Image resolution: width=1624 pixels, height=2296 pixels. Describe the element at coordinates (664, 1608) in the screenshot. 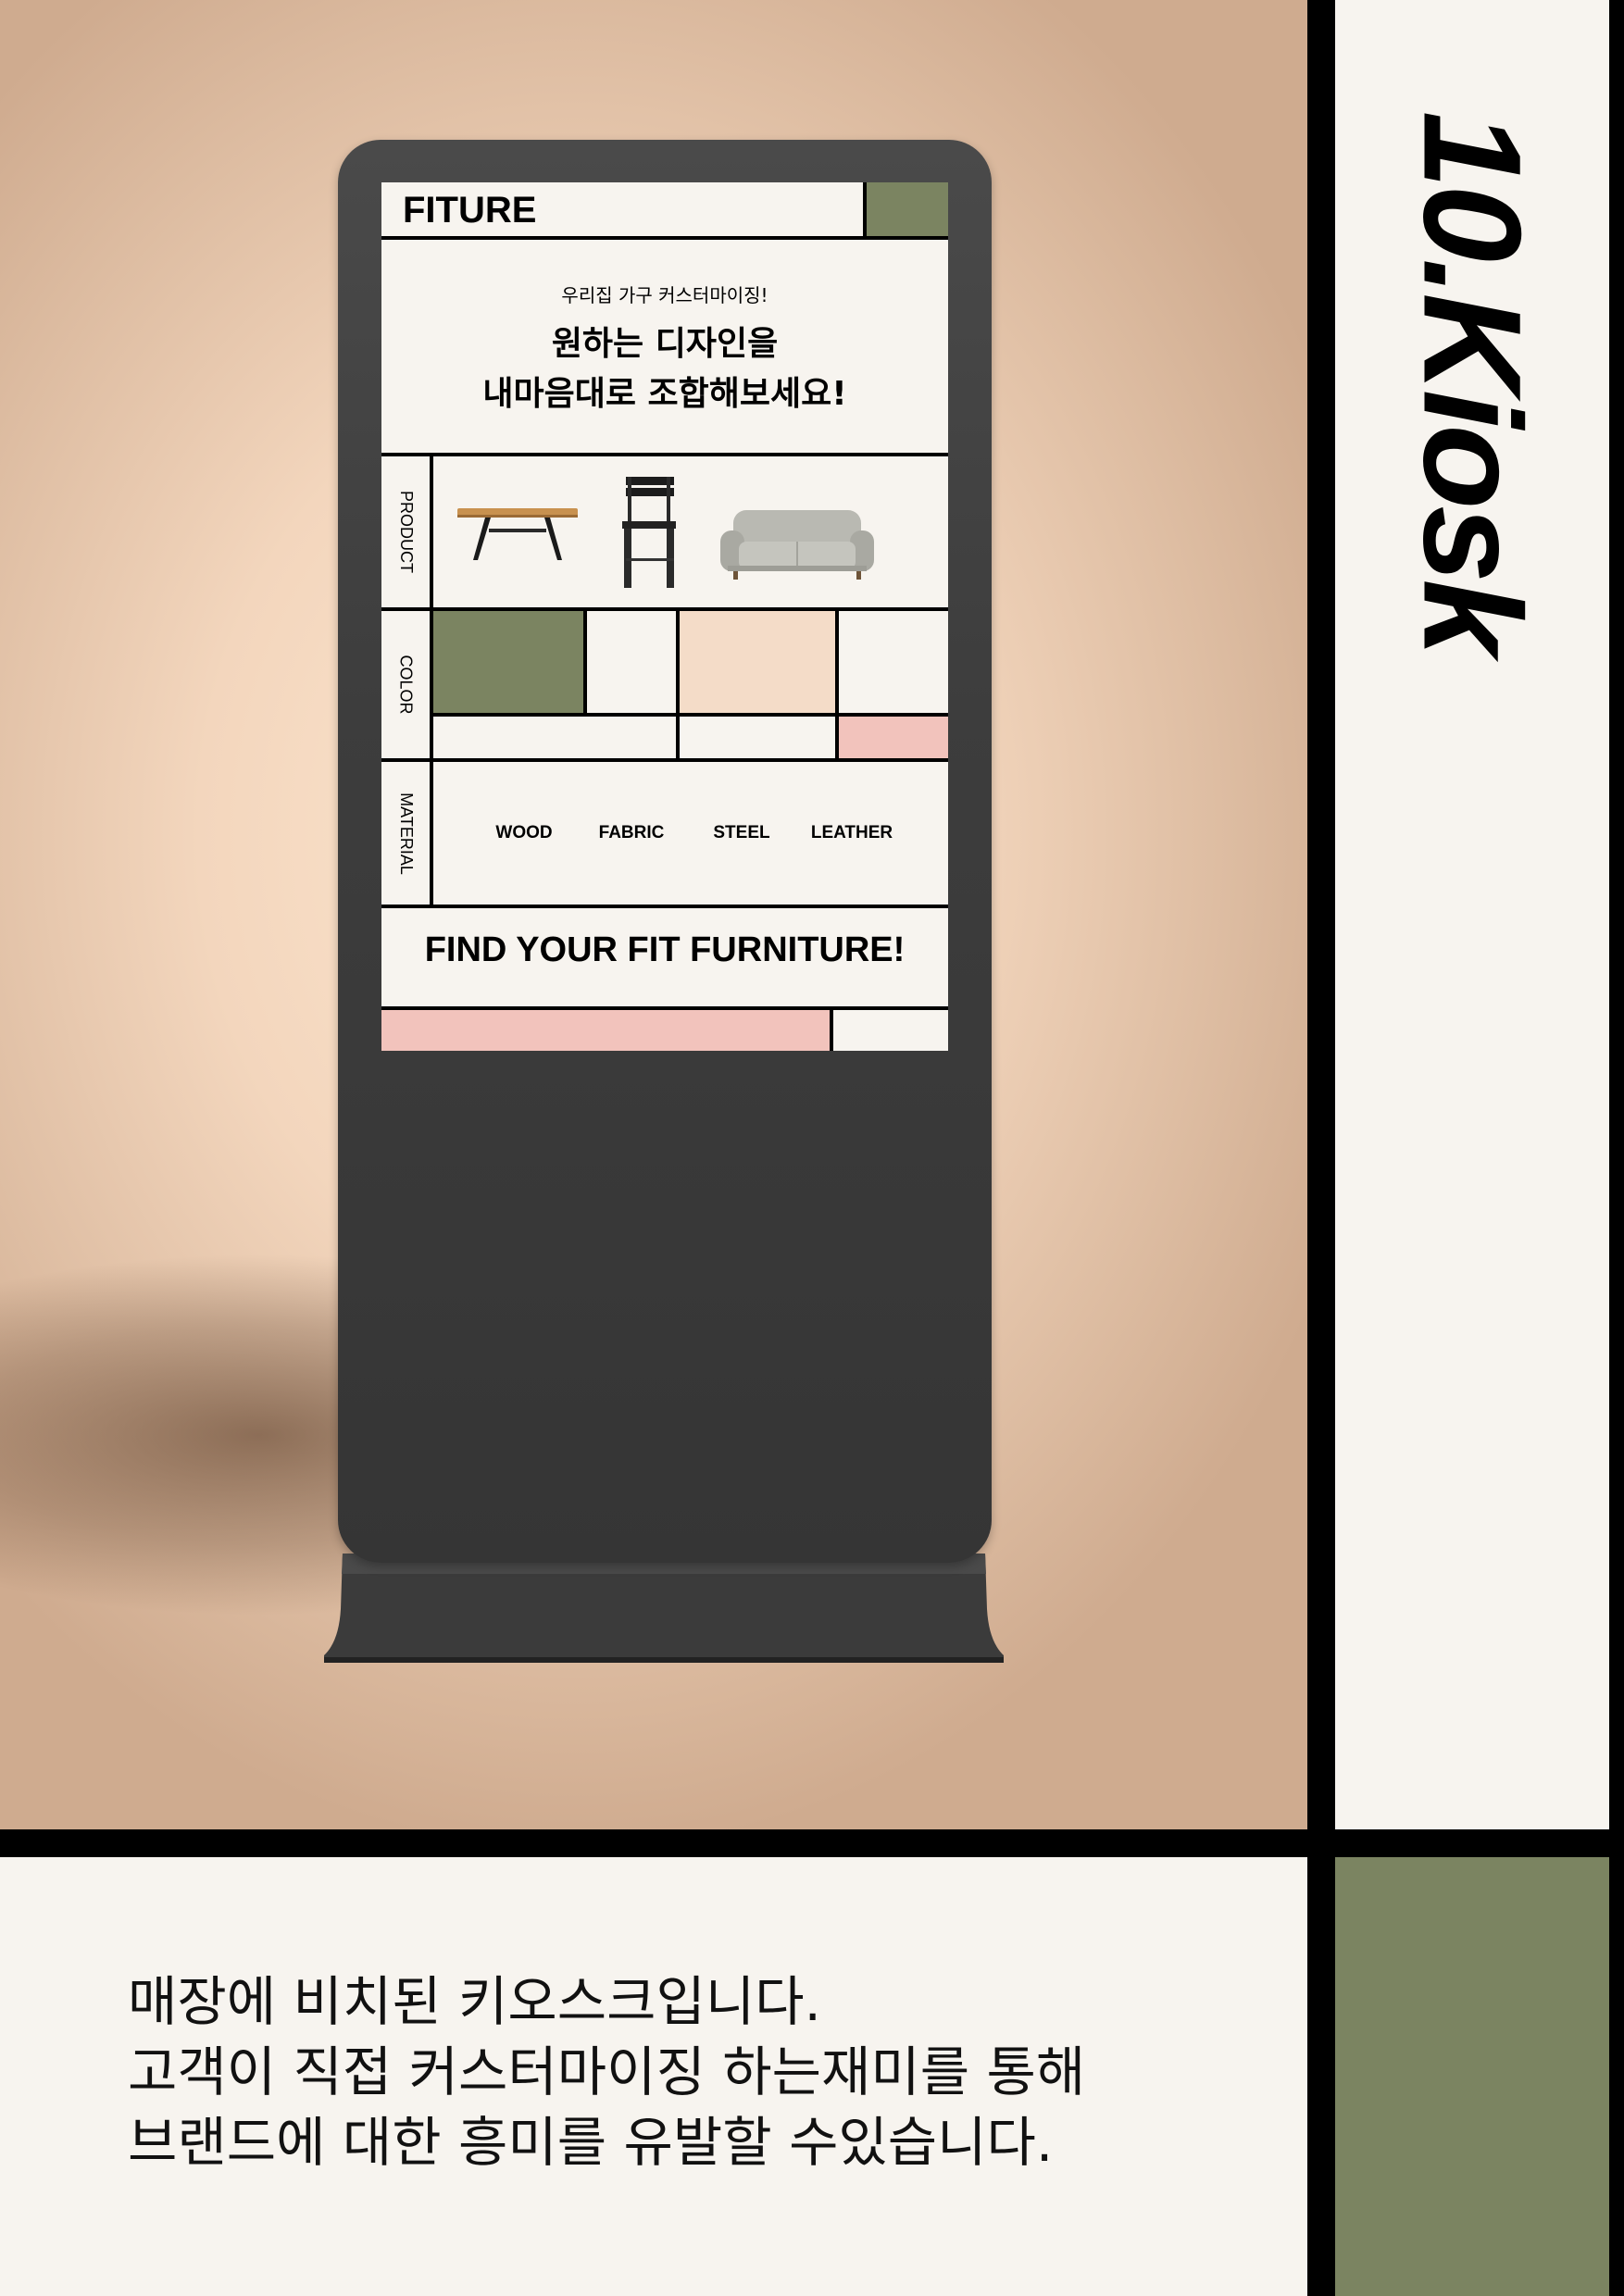

I see `kiosk-base` at that location.